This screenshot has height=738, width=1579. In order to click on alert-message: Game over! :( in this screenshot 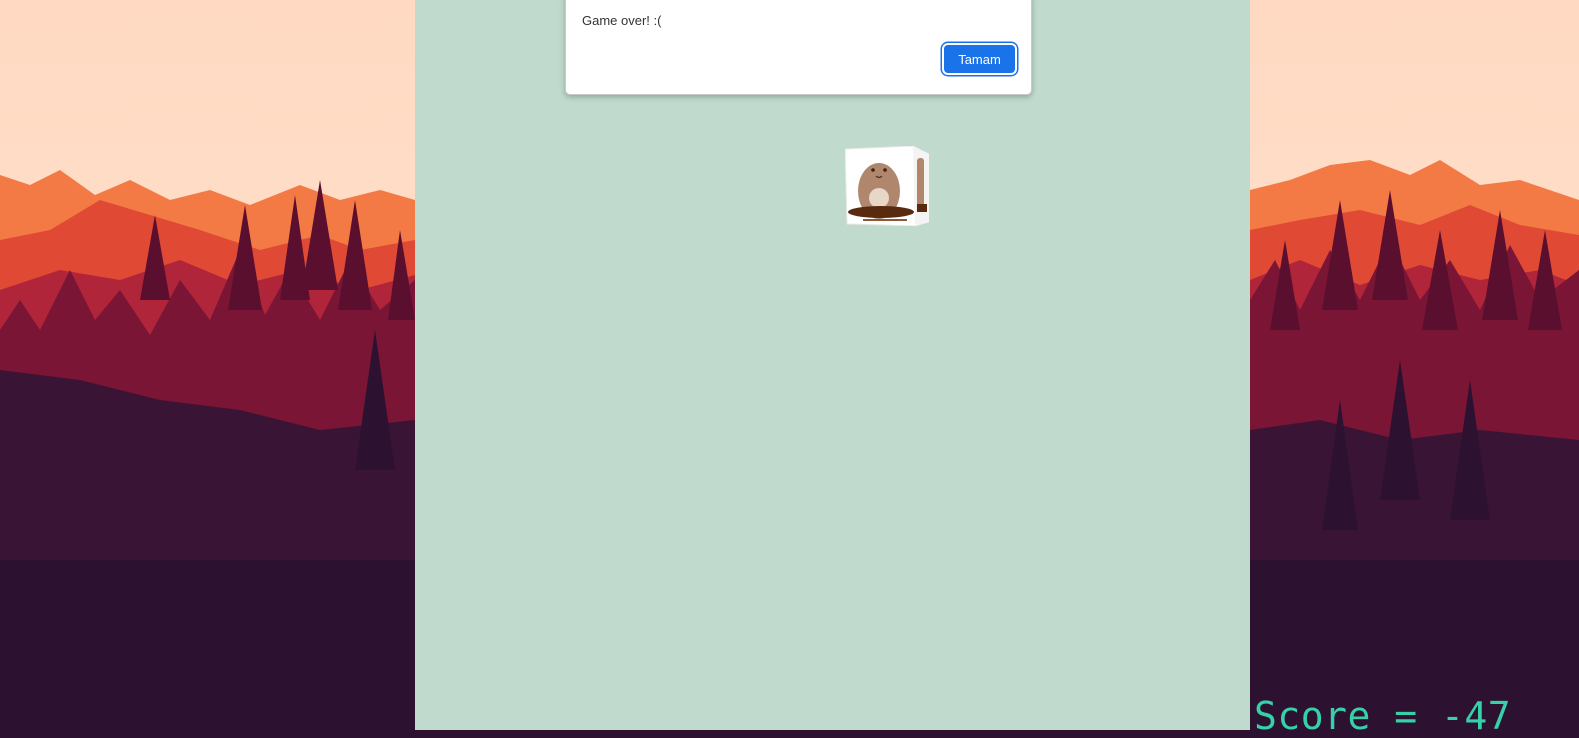, I will do `click(622, 20)`.